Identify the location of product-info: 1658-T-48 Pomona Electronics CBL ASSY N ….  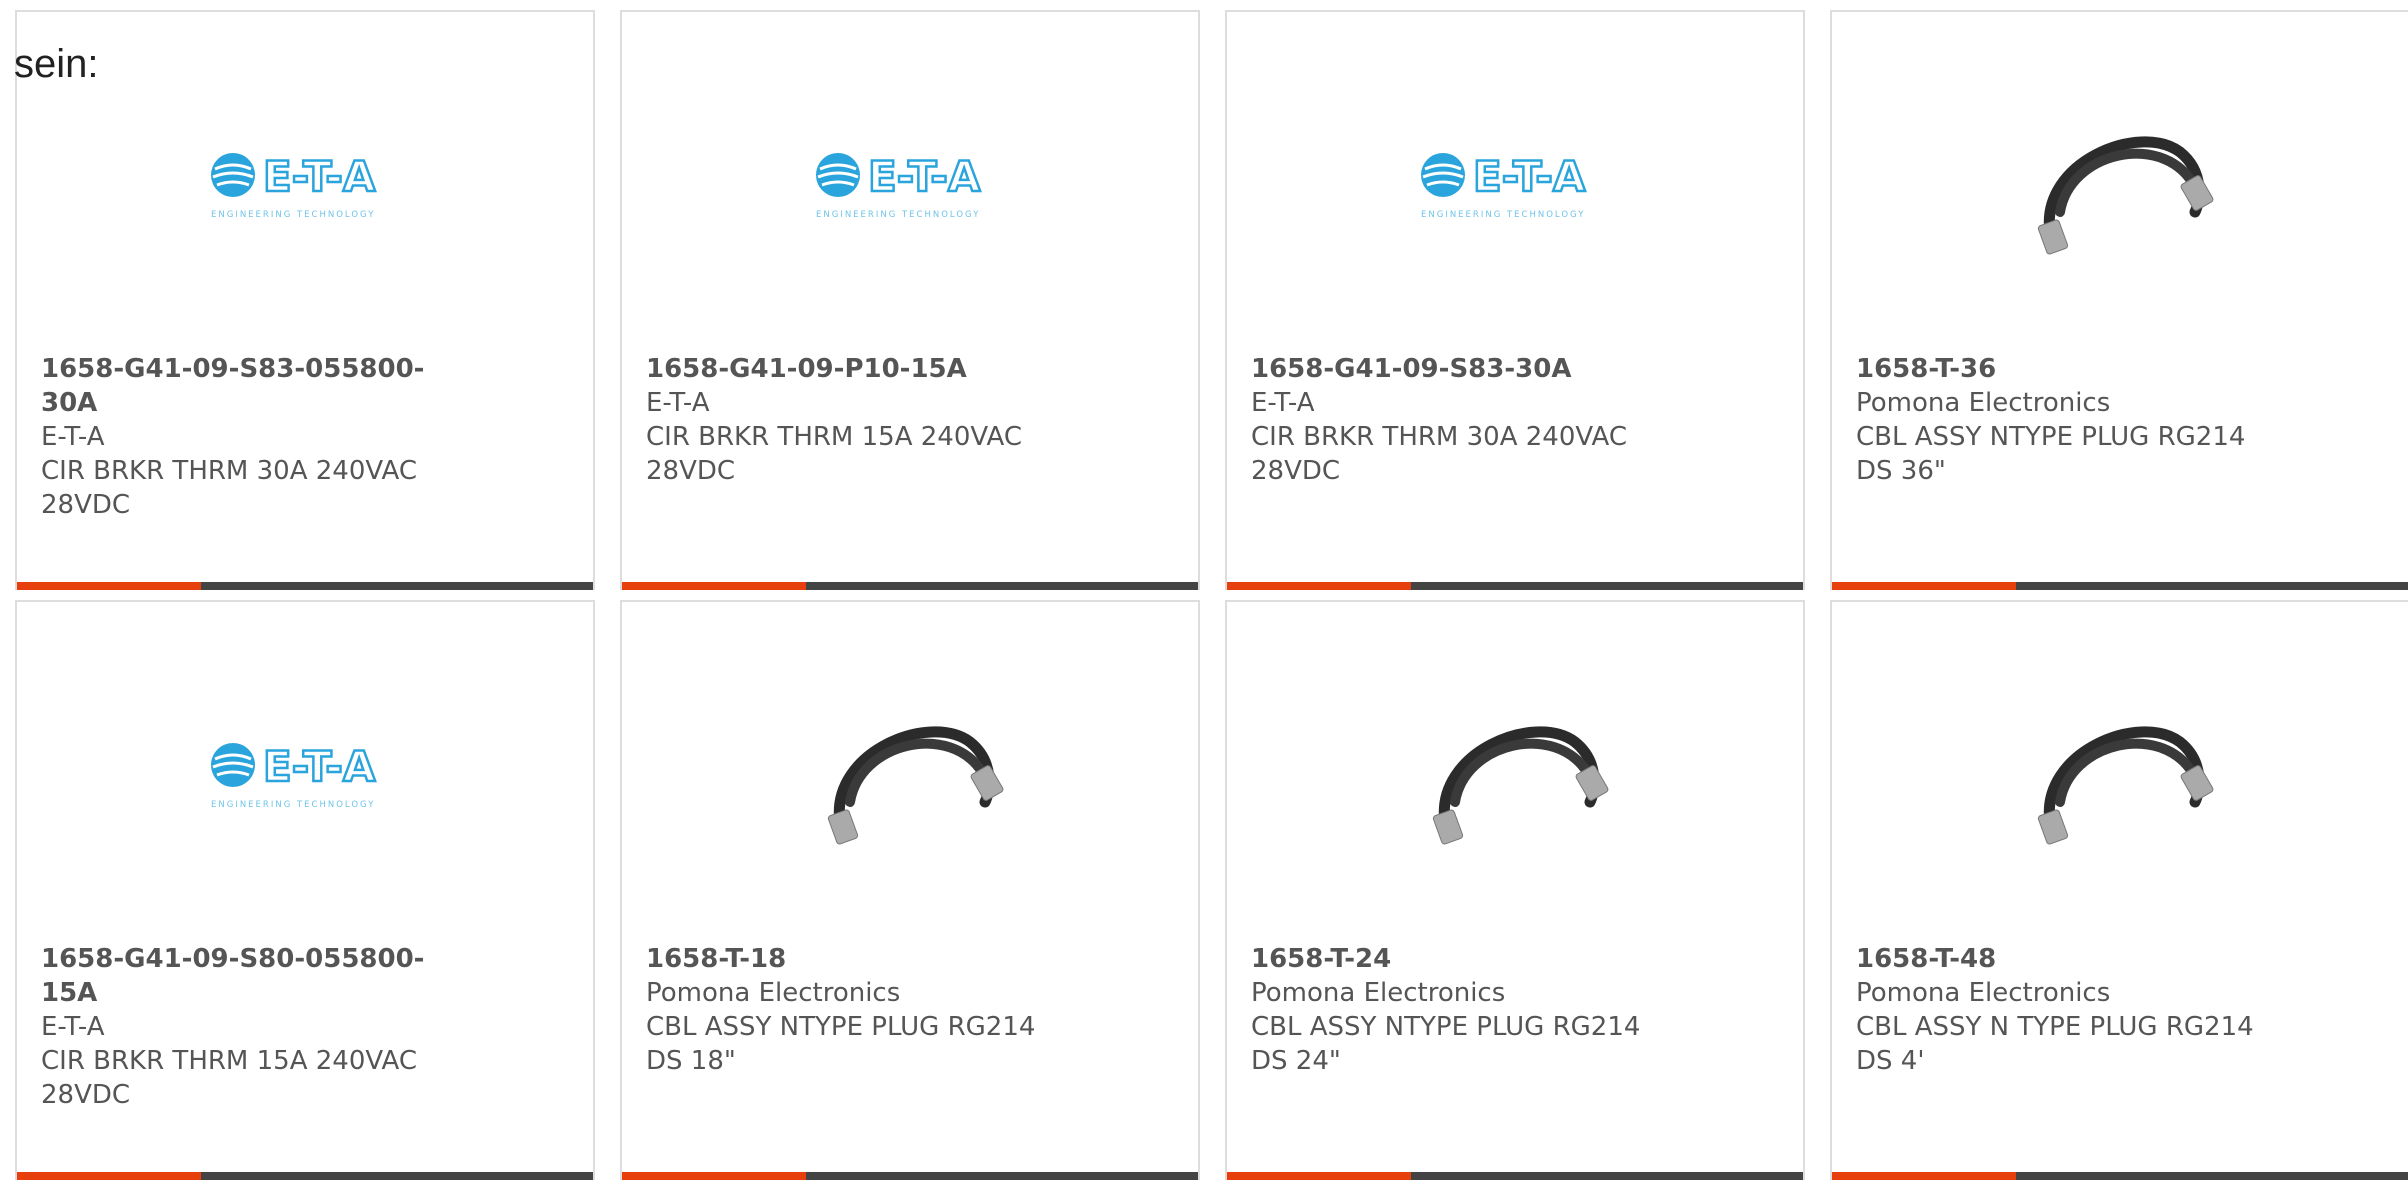
(2071, 1010).